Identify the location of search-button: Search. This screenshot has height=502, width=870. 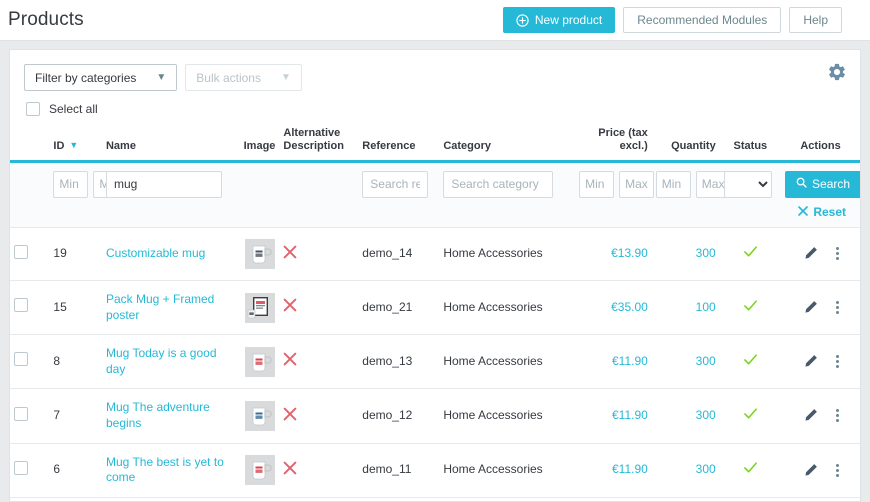
(822, 184).